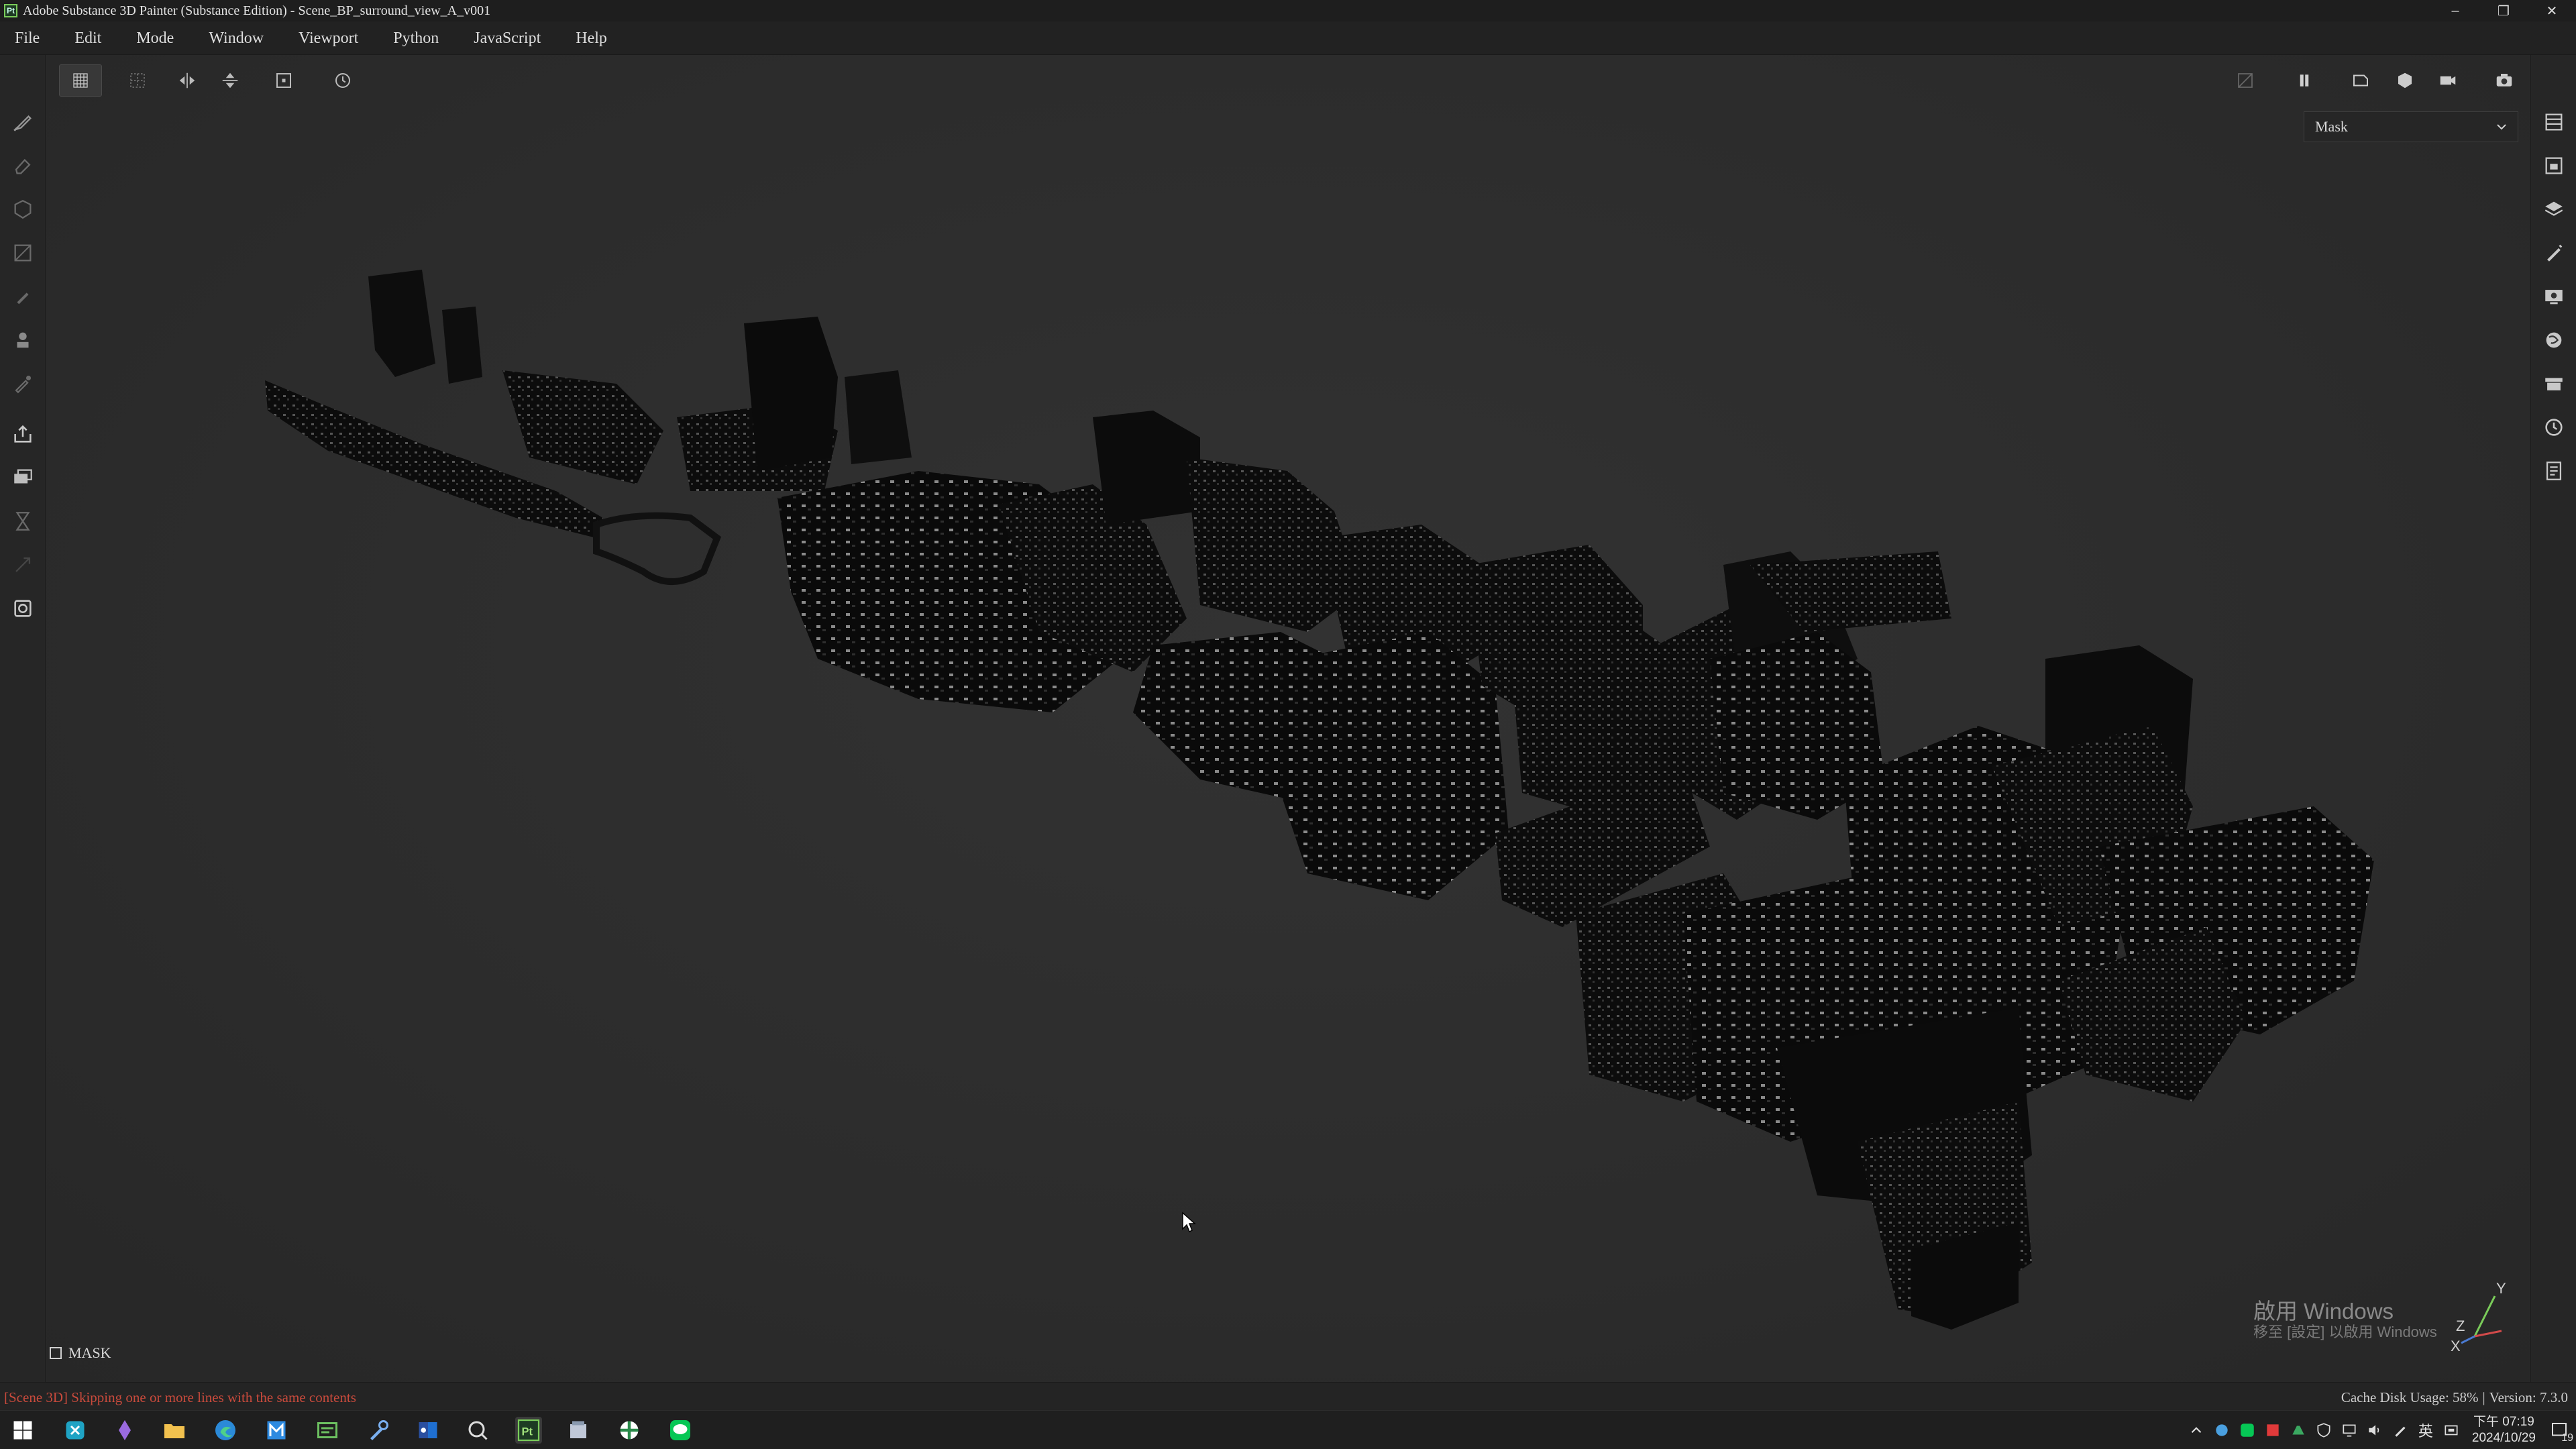 The image size is (2576, 1449). What do you see at coordinates (22, 122) in the screenshot?
I see `paint-brush-icon` at bounding box center [22, 122].